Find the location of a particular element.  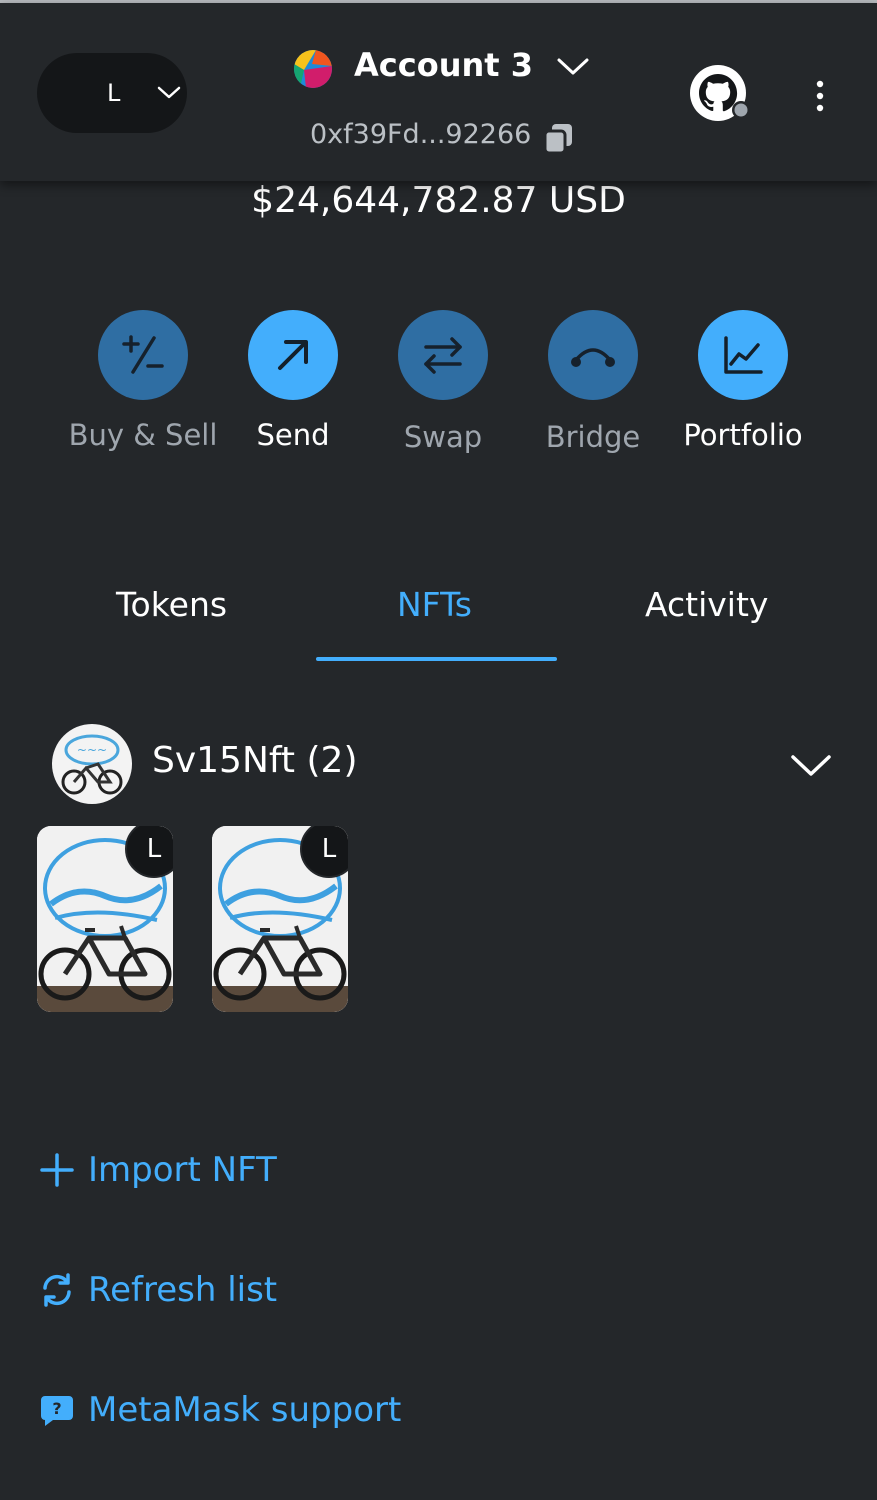

network-picker-button: L is located at coordinates (112, 93).